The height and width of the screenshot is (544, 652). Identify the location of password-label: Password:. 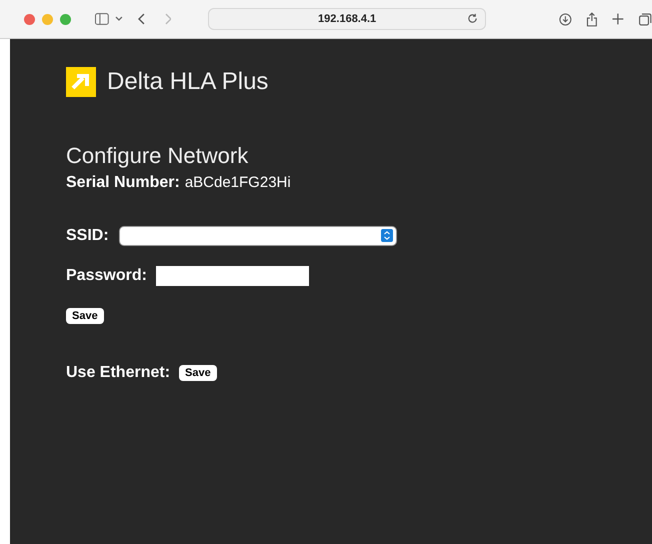
(106, 276).